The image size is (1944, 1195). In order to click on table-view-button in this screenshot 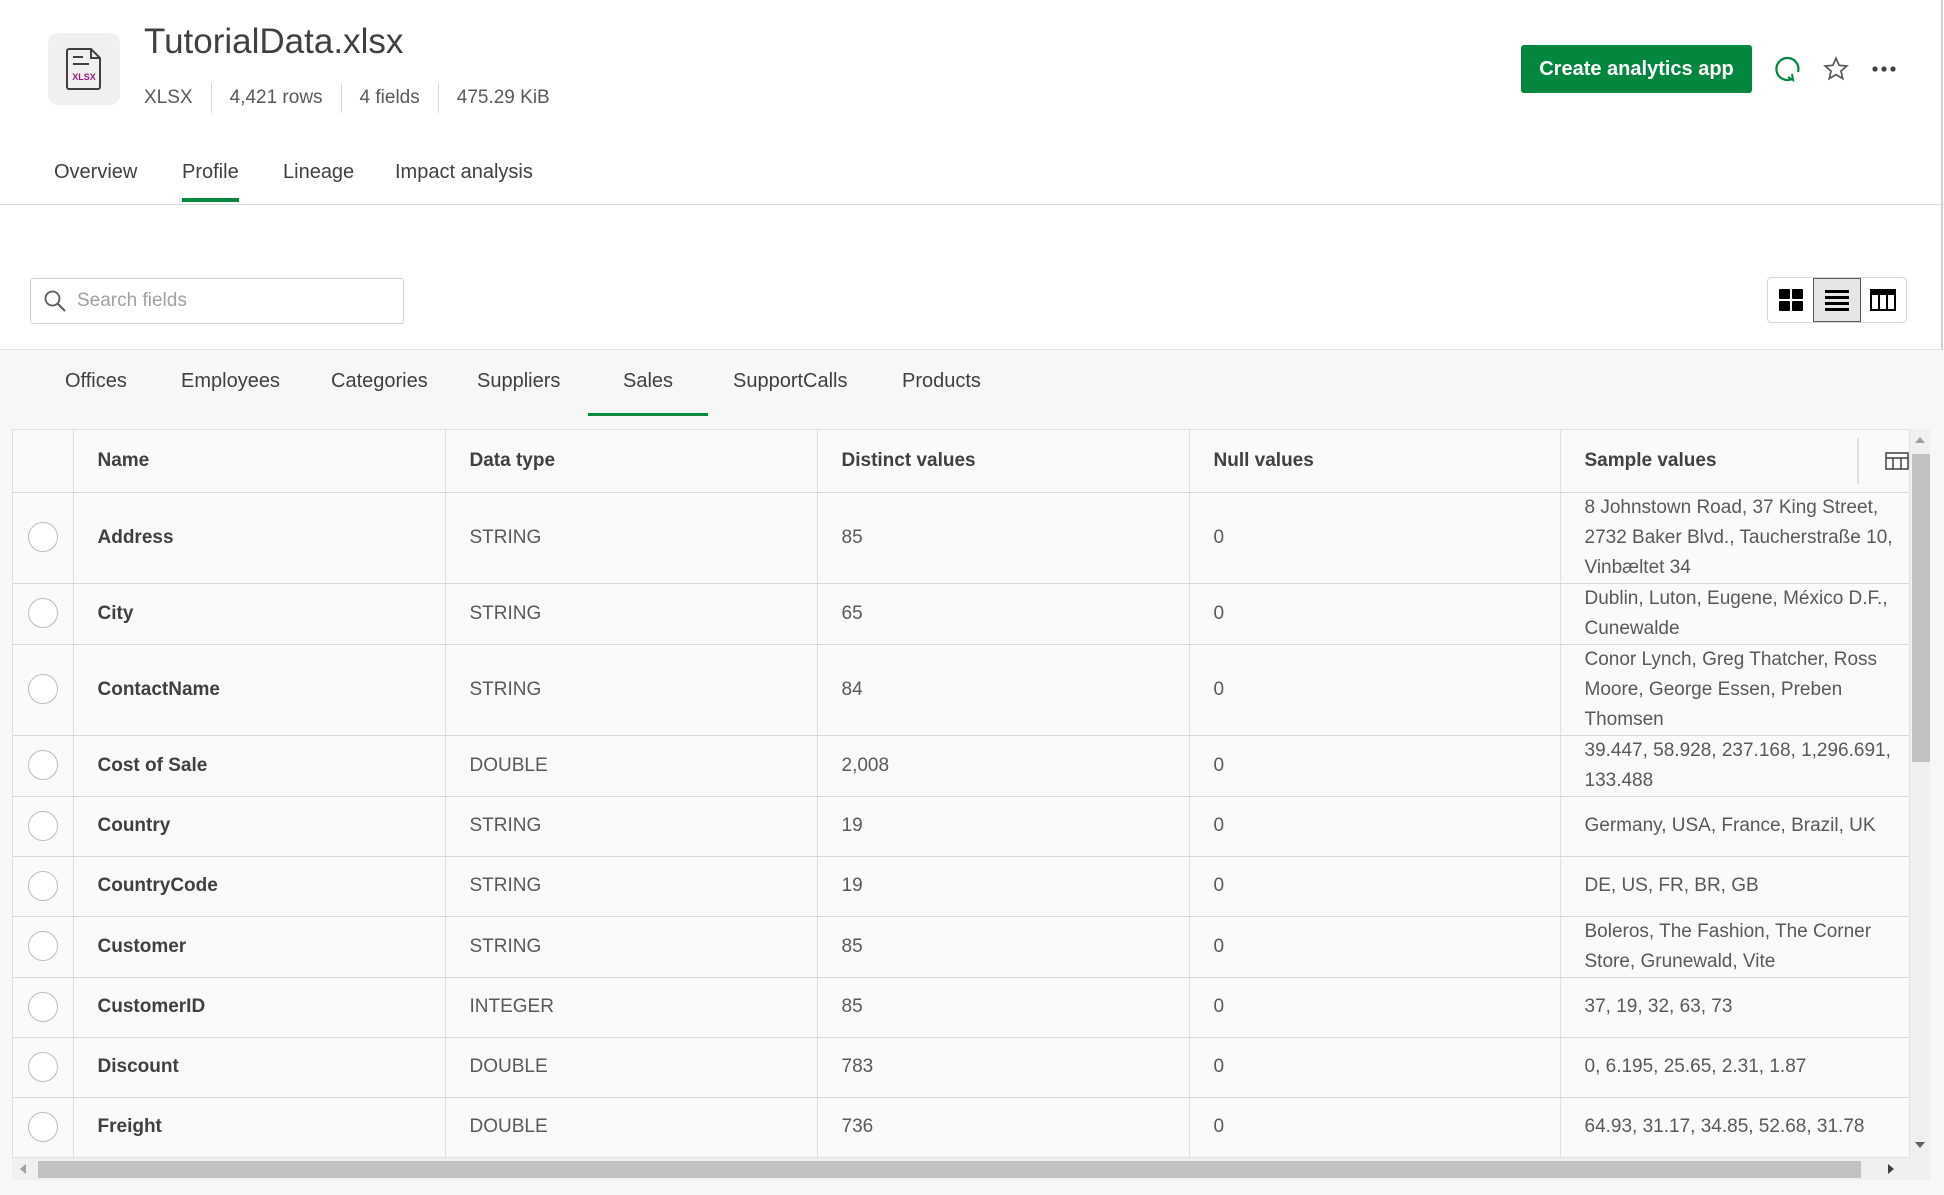, I will do `click(1883, 300)`.